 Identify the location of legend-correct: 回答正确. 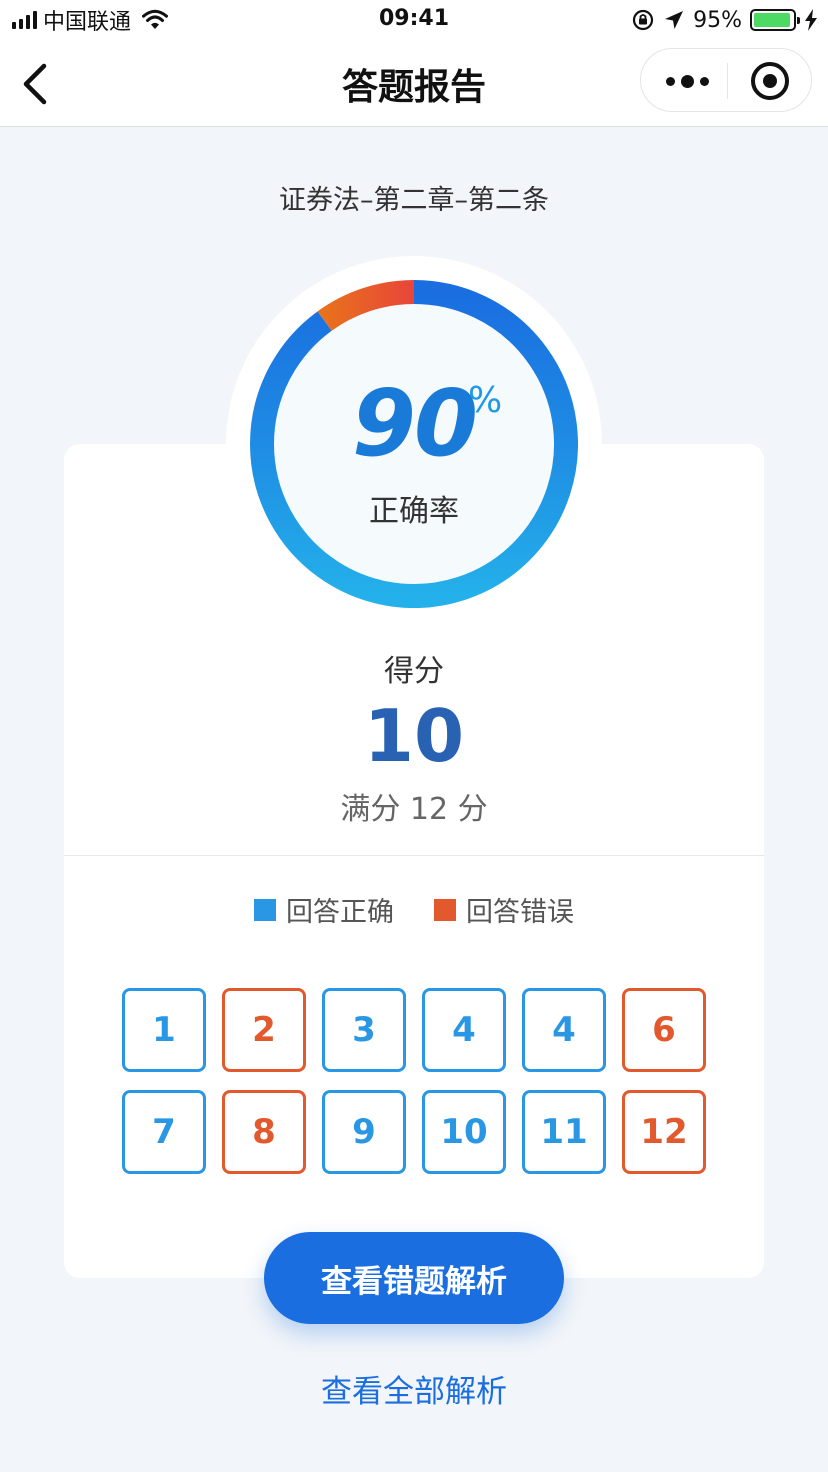
(324, 909).